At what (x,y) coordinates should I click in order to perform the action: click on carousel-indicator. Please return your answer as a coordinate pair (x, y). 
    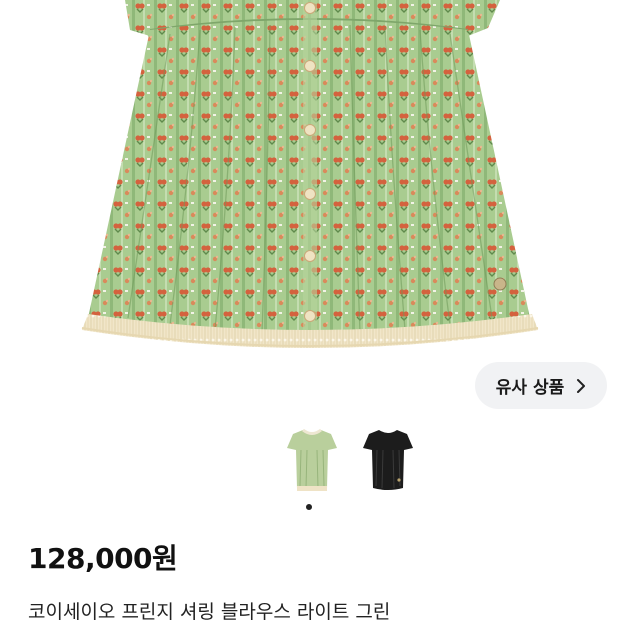
    Looking at the image, I should click on (310, 508).